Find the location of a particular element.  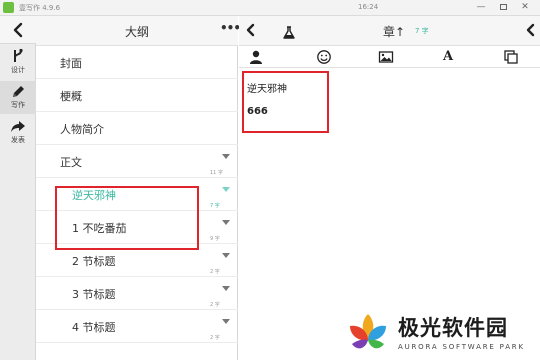

editor-header: 章↑ 7 字 is located at coordinates (389, 31).